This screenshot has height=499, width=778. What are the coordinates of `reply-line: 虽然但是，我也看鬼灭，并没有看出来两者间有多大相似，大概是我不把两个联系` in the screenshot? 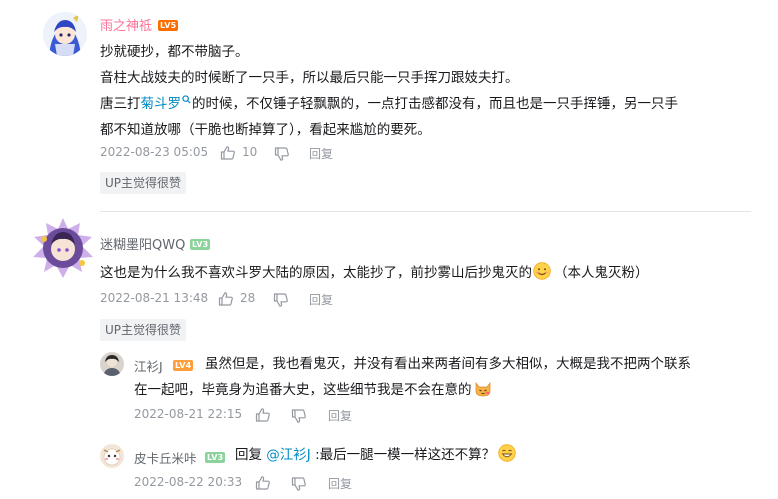 It's located at (448, 364).